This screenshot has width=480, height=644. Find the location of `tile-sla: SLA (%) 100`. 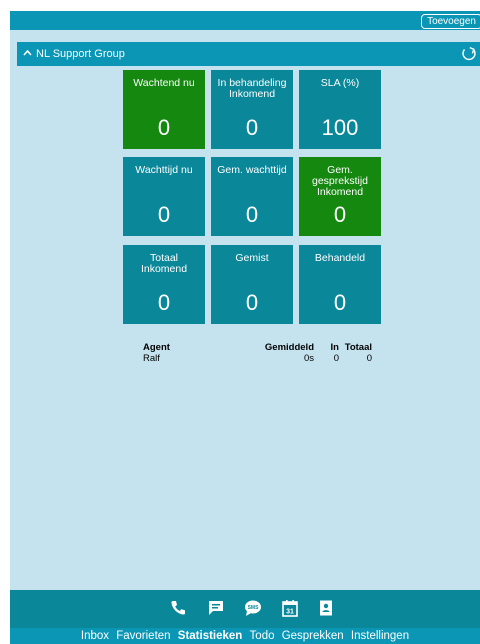

tile-sla: SLA (%) 100 is located at coordinates (340, 109).